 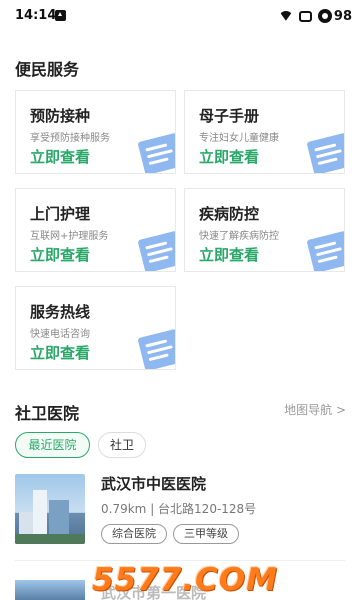 I want to click on status-bar: 14:14 98, so click(x=180, y=16).